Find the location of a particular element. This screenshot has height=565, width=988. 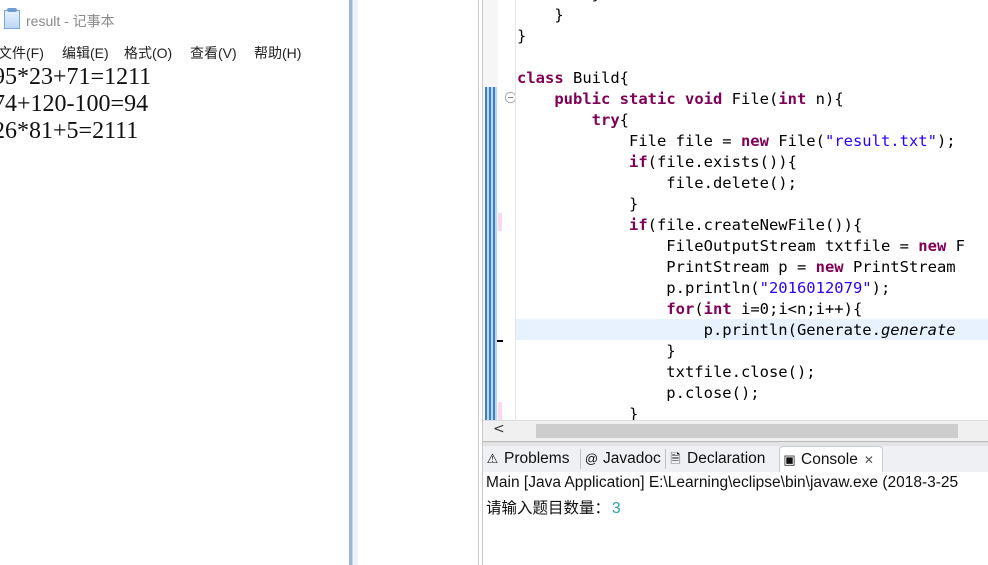

editor-horizontal-scrollbar: < is located at coordinates (735, 431).